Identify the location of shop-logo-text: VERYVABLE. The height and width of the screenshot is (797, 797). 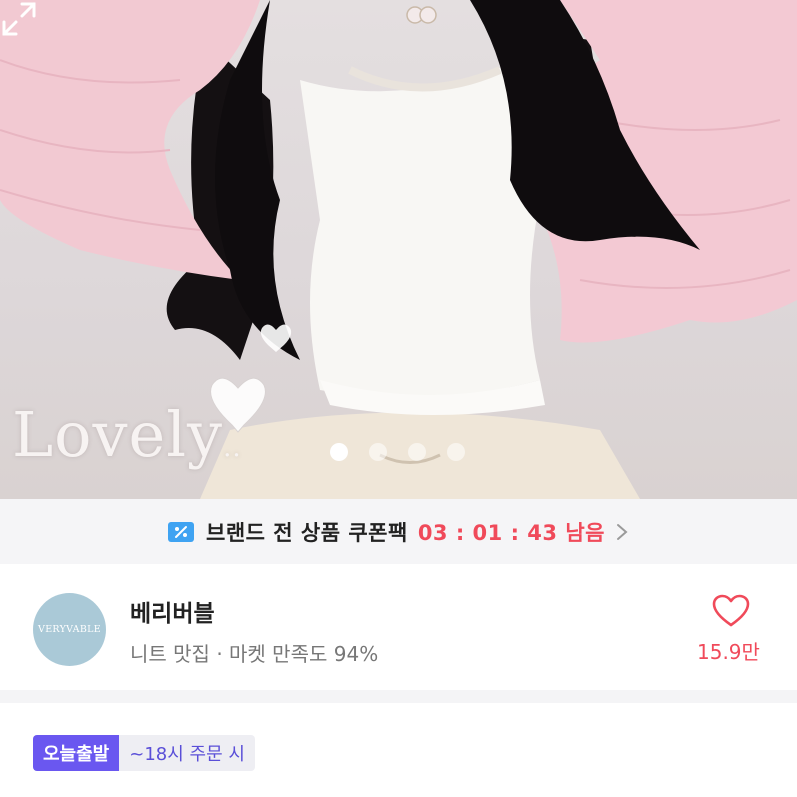
(69, 629).